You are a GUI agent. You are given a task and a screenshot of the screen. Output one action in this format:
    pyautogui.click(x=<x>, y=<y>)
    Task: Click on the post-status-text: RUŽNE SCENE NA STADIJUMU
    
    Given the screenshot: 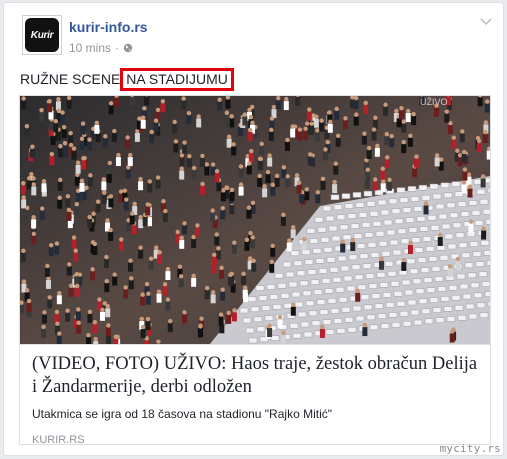 What is the action you would take?
    pyautogui.click(x=127, y=79)
    